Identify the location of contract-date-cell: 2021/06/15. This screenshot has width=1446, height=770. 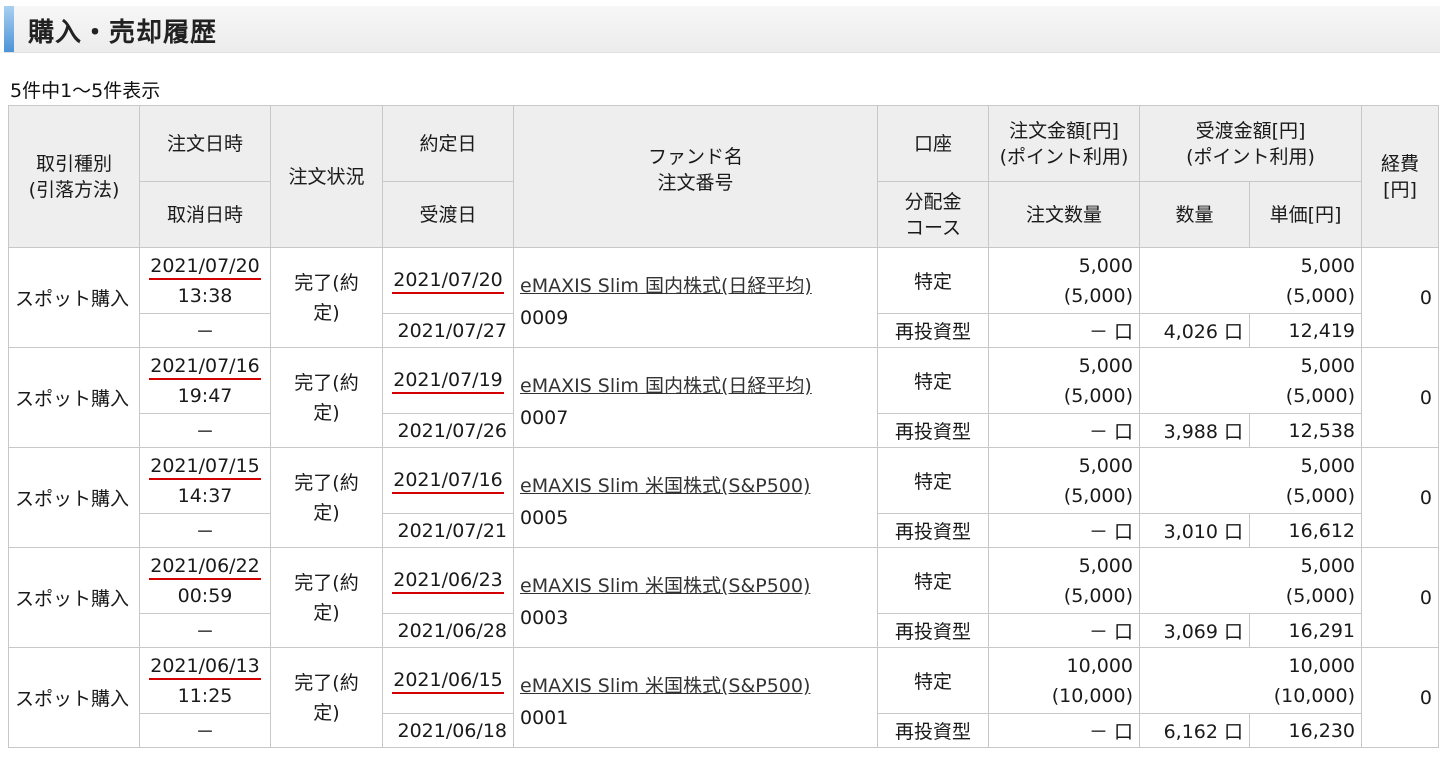
(448, 680).